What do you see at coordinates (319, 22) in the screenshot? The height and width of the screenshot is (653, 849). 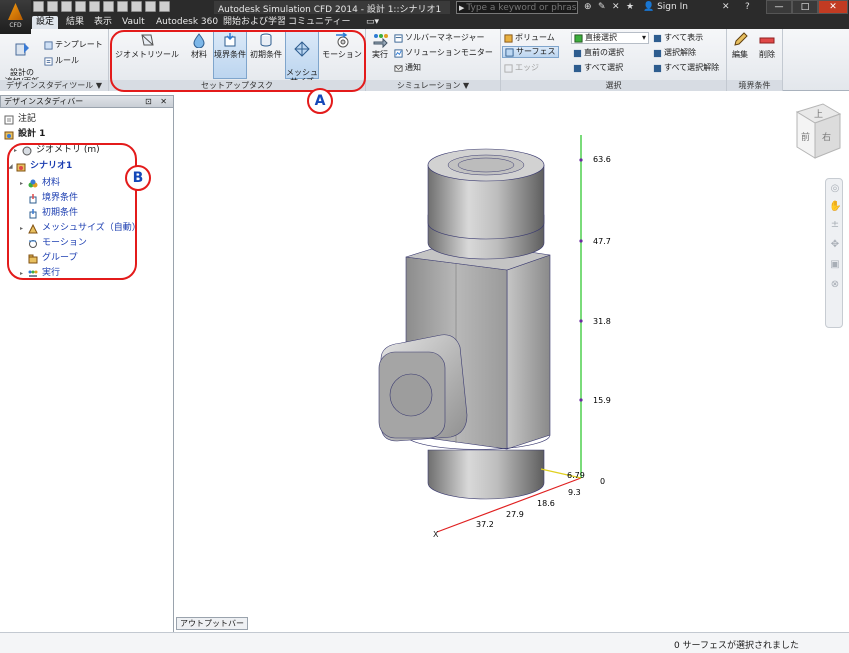 I see `tab-community: コミュニティー` at bounding box center [319, 22].